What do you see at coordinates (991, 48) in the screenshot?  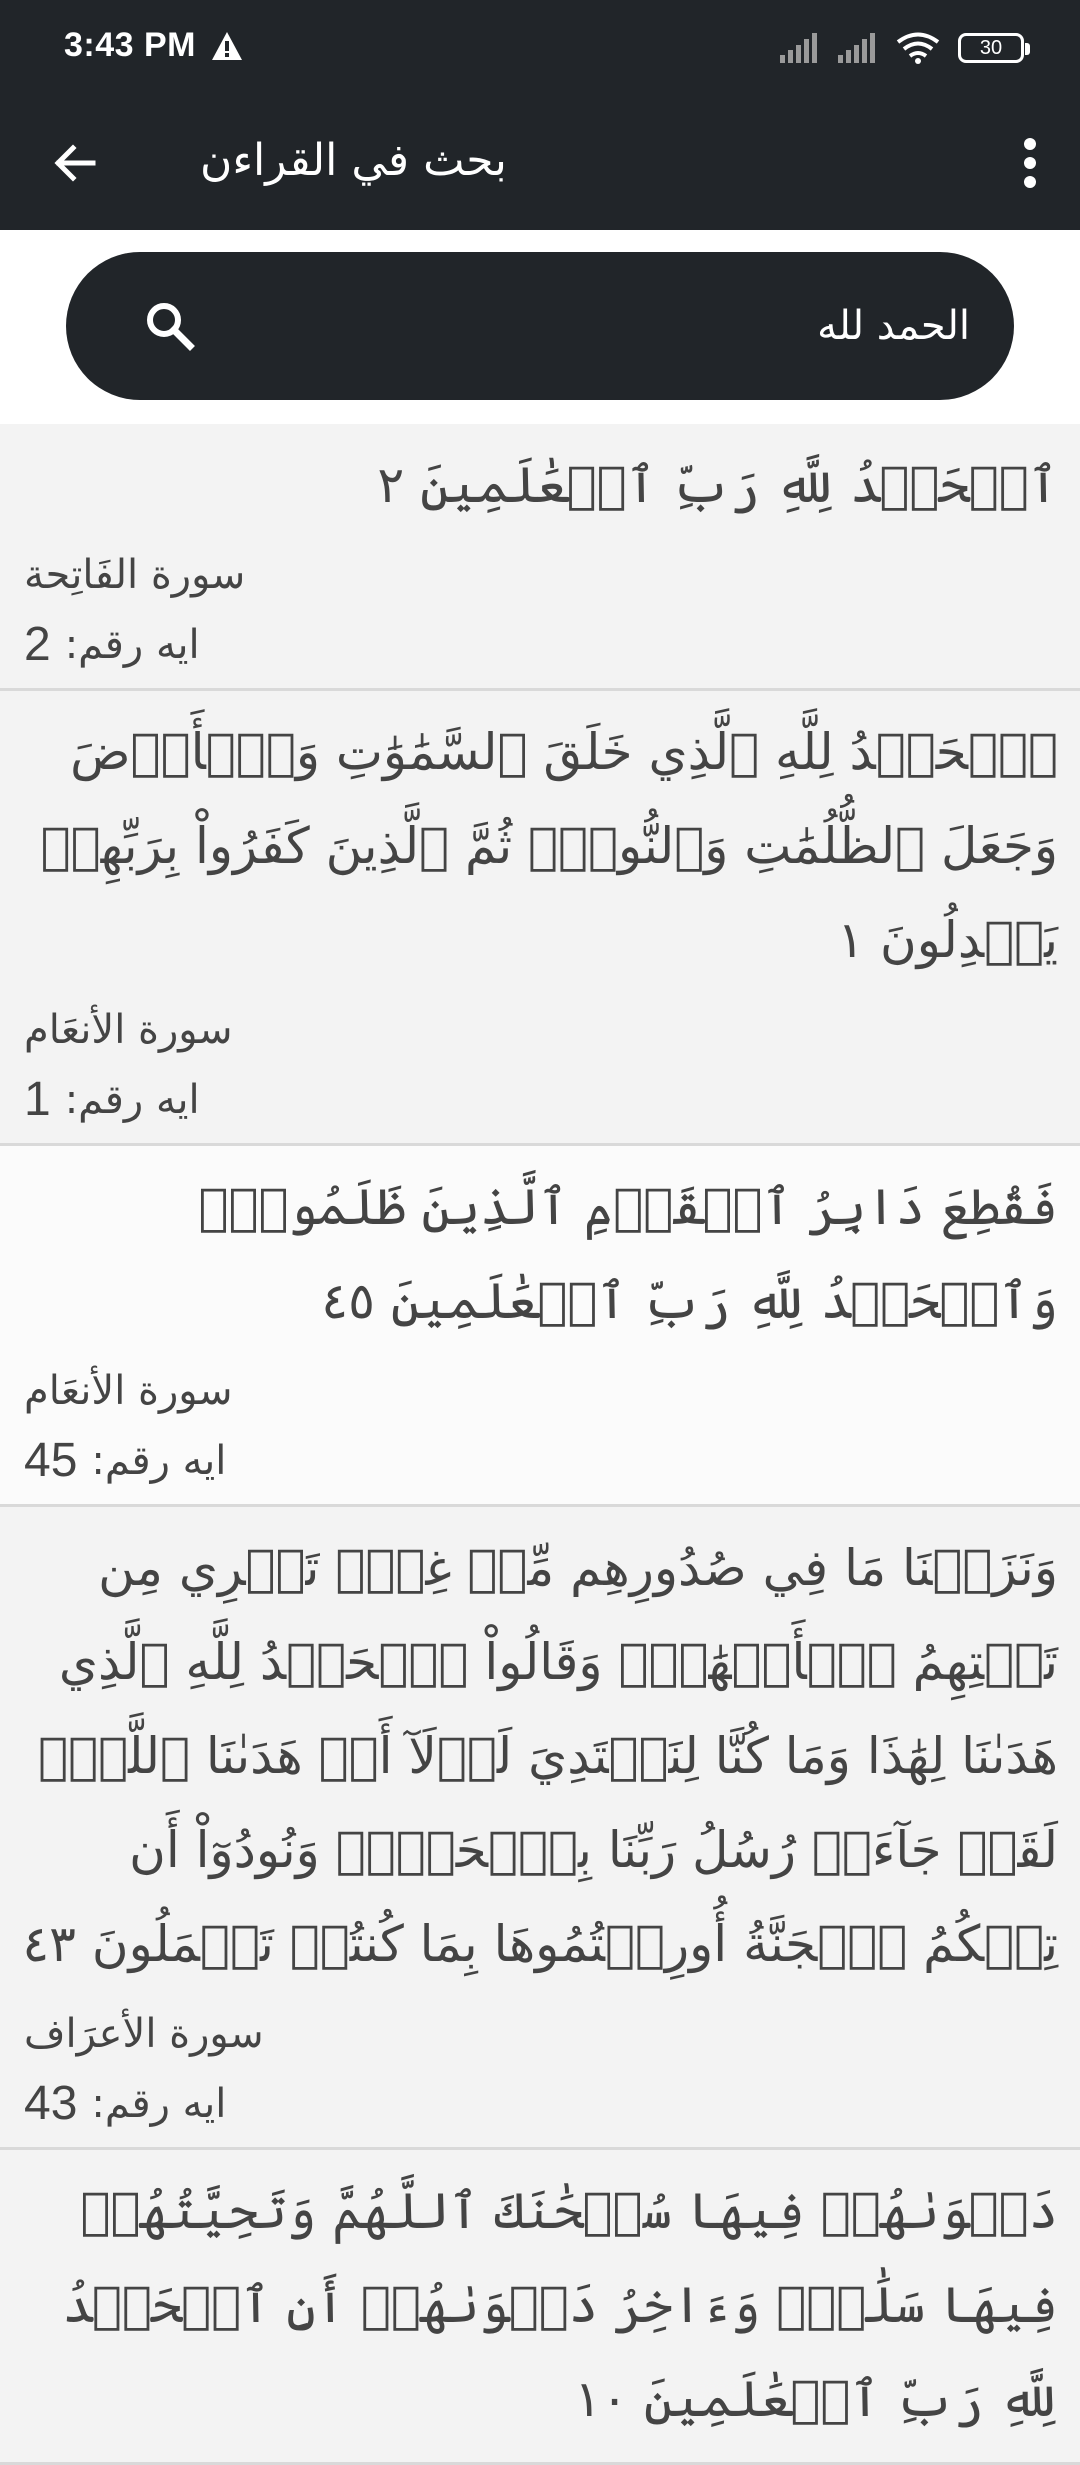 I see `battery-level: 30` at bounding box center [991, 48].